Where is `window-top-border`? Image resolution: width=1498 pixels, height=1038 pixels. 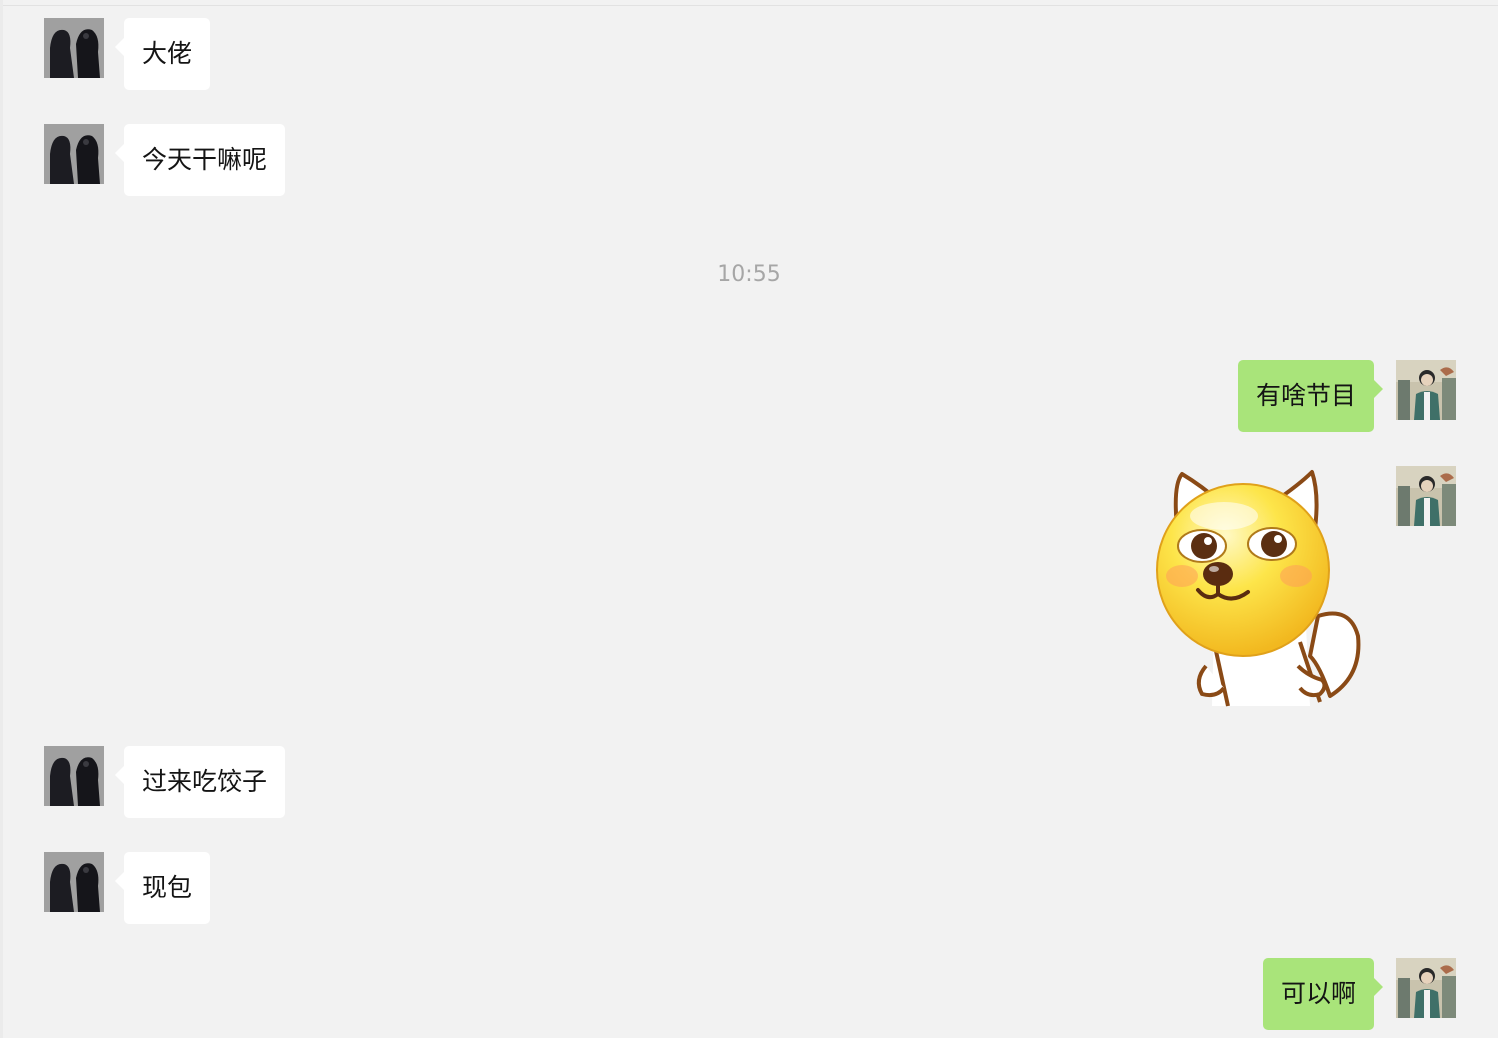
window-top-border is located at coordinates (749, 3).